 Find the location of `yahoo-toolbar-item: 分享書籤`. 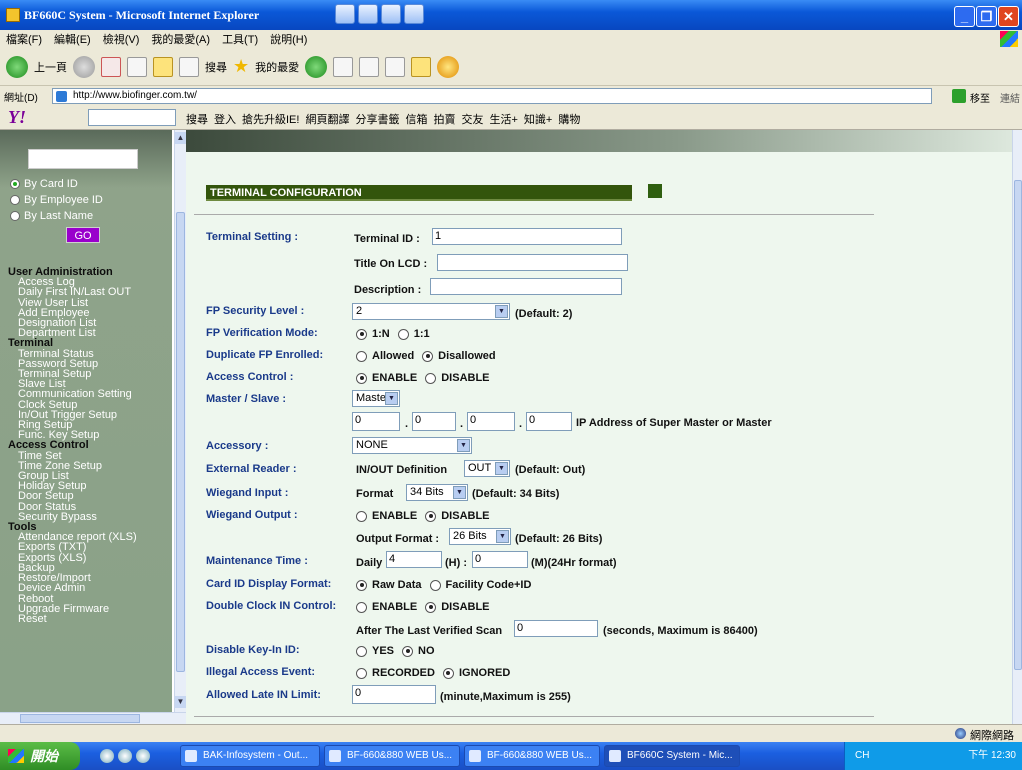

yahoo-toolbar-item: 分享書籤 is located at coordinates (377, 119).